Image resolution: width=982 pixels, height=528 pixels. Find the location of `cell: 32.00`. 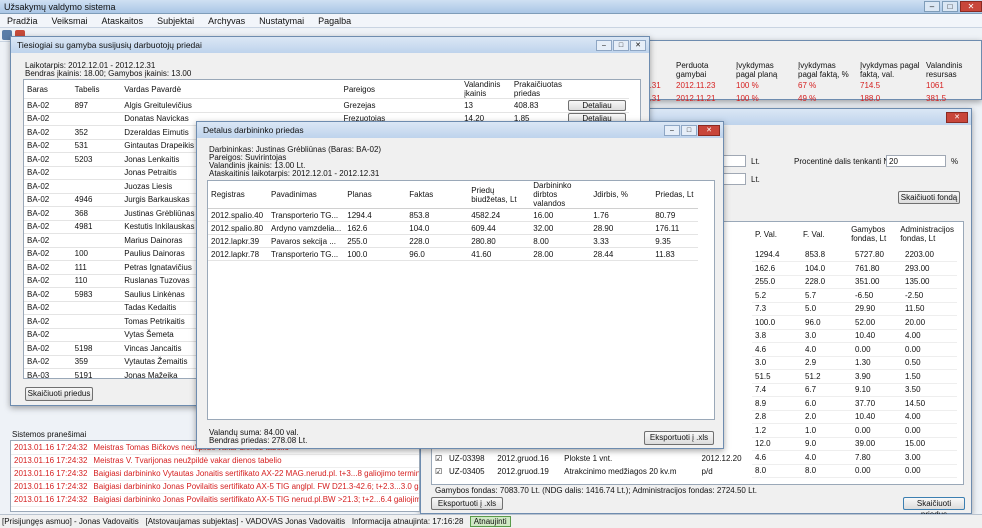

cell: 32.00 is located at coordinates (543, 228).